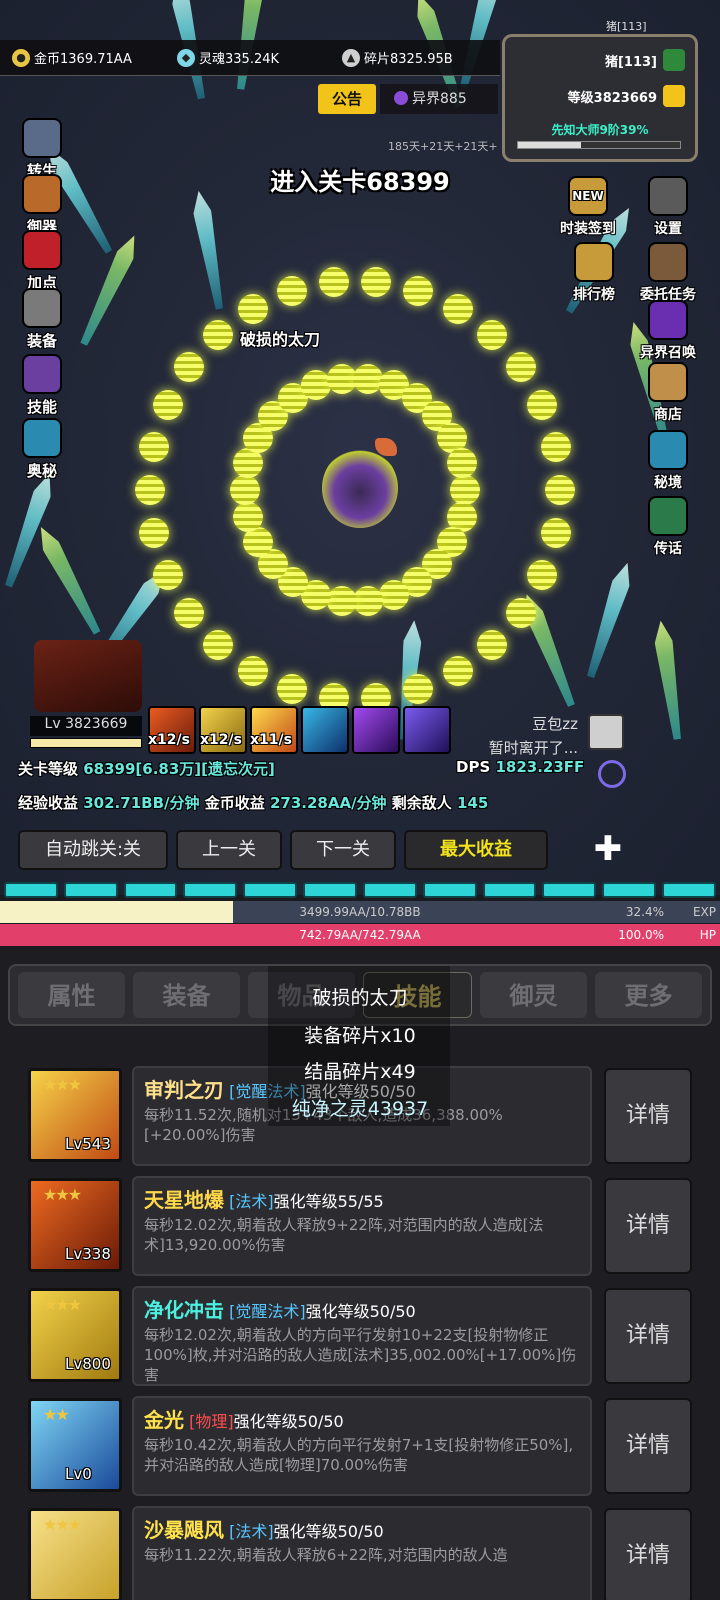  Describe the element at coordinates (42, 261) in the screenshot. I see `left-menu-item: 加点` at that location.